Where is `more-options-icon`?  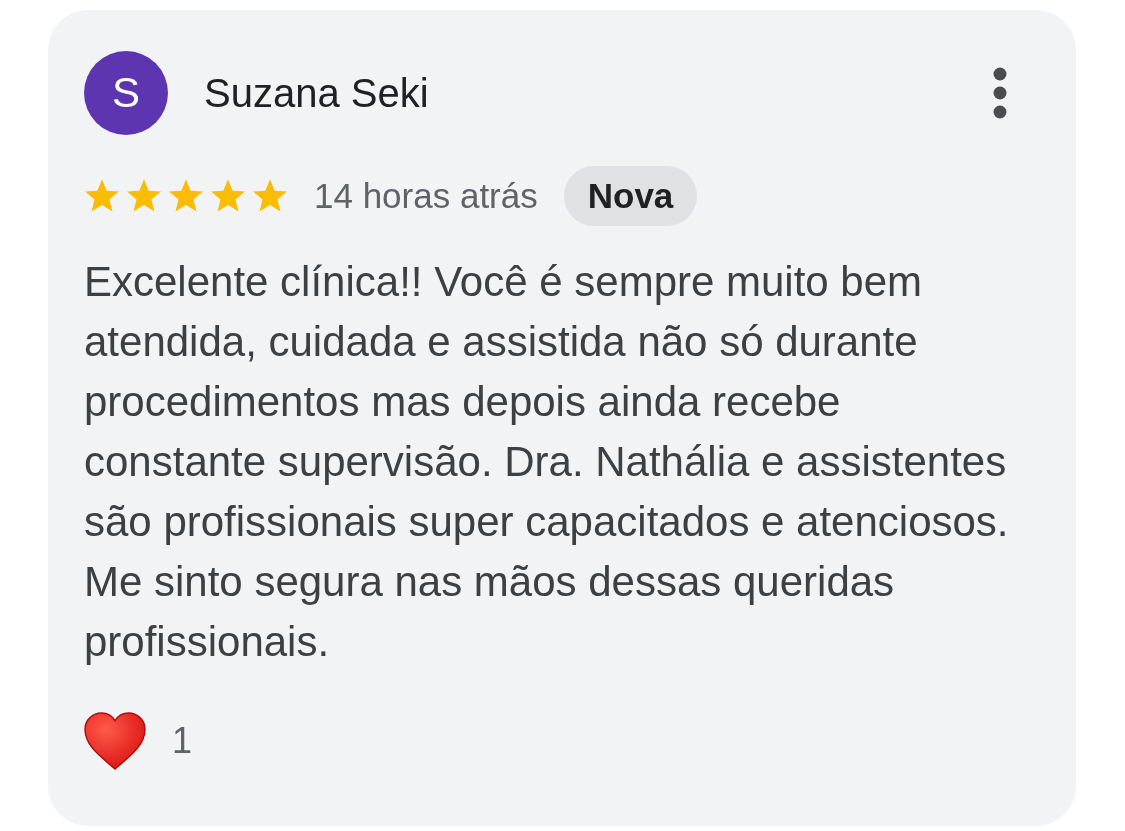
more-options-icon is located at coordinates (1000, 93).